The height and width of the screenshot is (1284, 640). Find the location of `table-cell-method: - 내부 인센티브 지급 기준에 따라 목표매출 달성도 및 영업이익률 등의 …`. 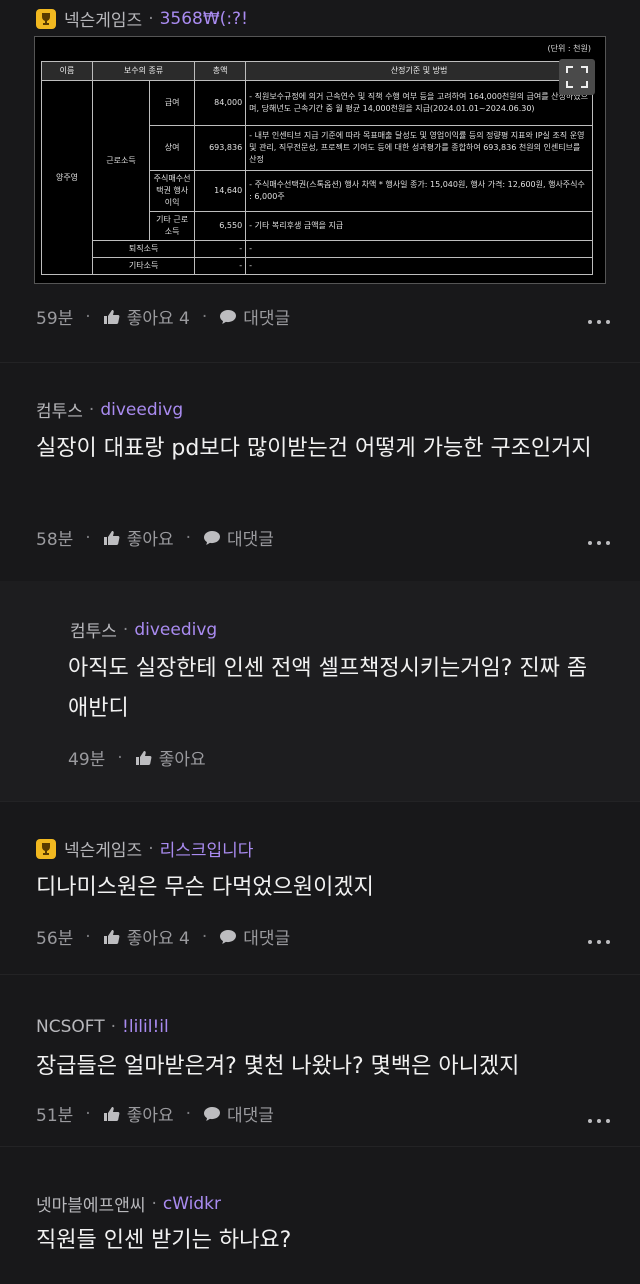

table-cell-method: - 내부 인센티브 지급 기준에 따라 목표매출 달성도 및 영업이익률 등의 … is located at coordinates (419, 148).